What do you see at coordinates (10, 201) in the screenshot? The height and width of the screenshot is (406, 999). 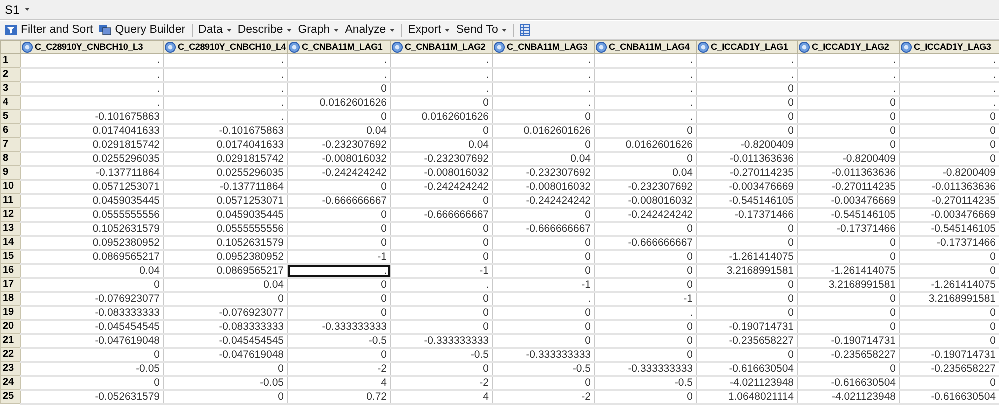 I see `row-number: 11` at bounding box center [10, 201].